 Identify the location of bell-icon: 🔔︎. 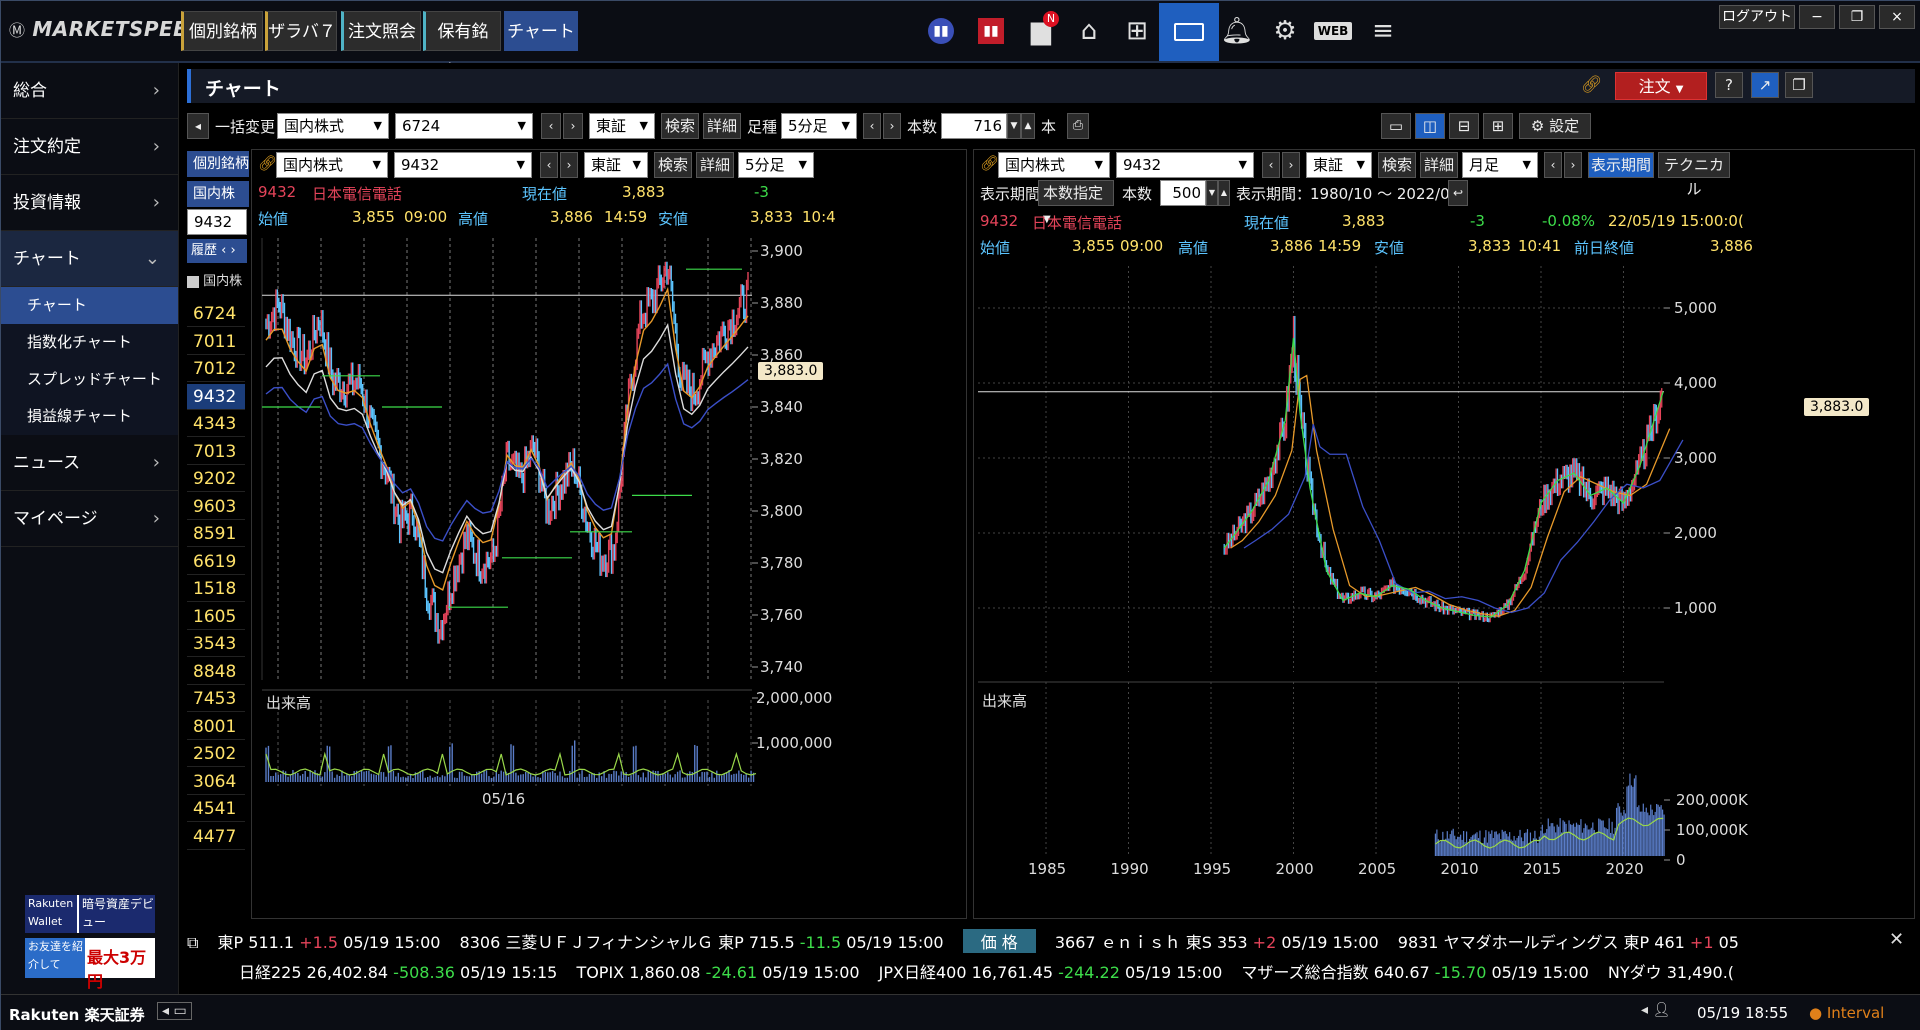
(1237, 31).